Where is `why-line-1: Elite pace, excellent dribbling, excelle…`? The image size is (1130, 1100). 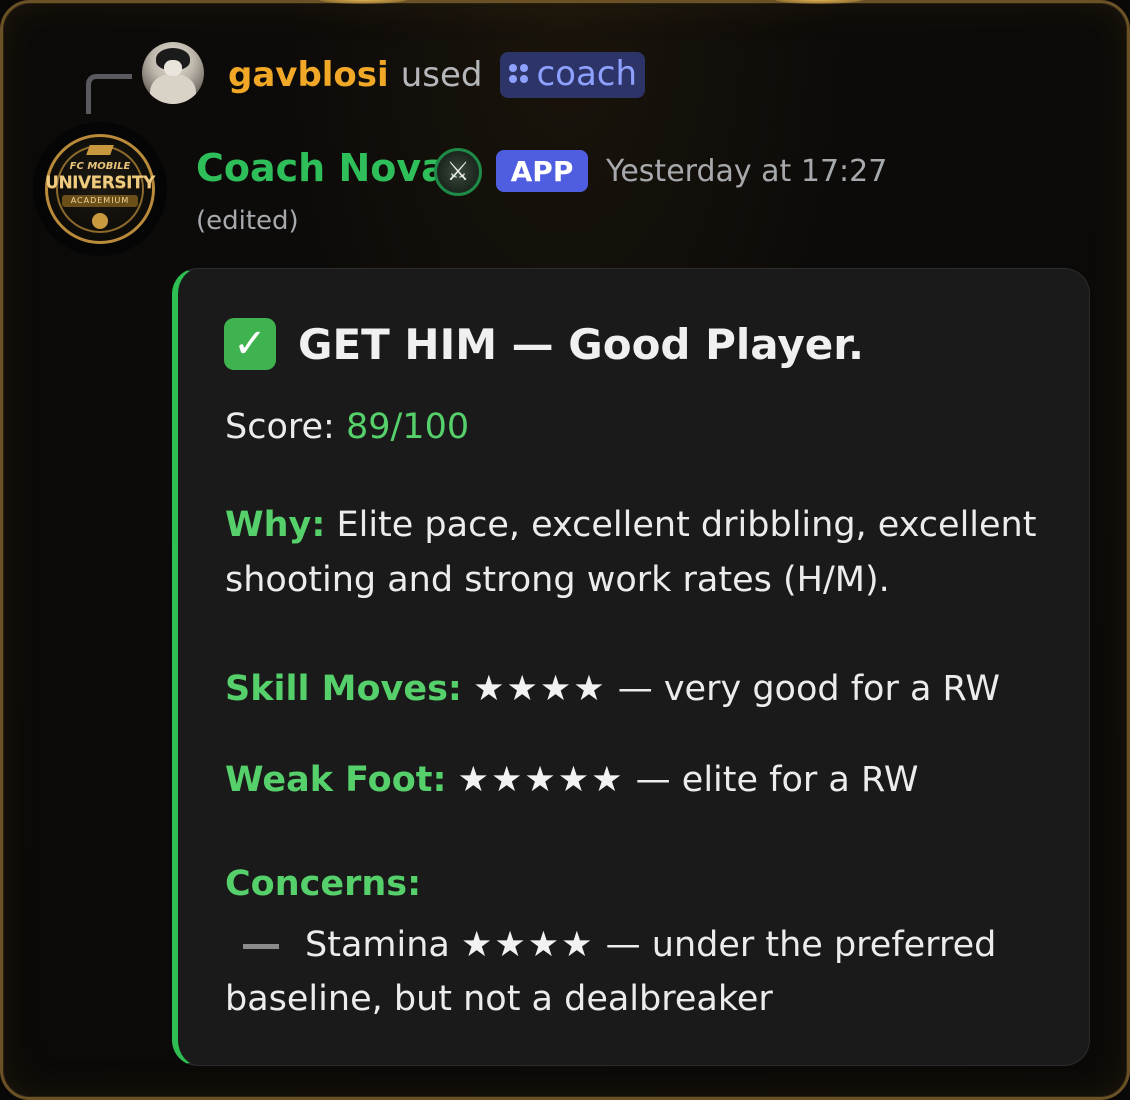
why-line-1: Elite pace, excellent dribbling, excelle… is located at coordinates (686, 525).